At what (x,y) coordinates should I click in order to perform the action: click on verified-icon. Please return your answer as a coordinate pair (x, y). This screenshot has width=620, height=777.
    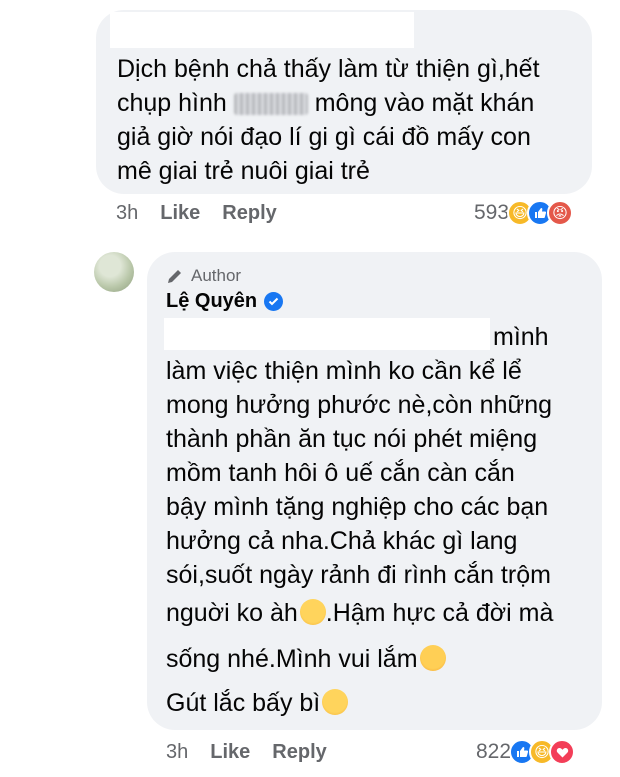
    Looking at the image, I should click on (274, 301).